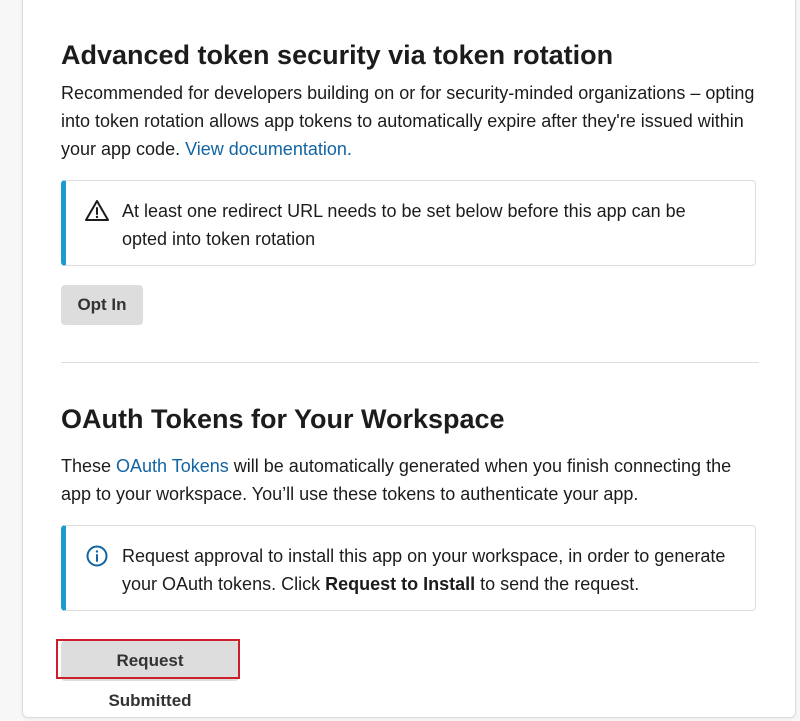 The image size is (800, 721). What do you see at coordinates (557, 584) in the screenshot?
I see `oauth-info-suffix: to send the request.` at bounding box center [557, 584].